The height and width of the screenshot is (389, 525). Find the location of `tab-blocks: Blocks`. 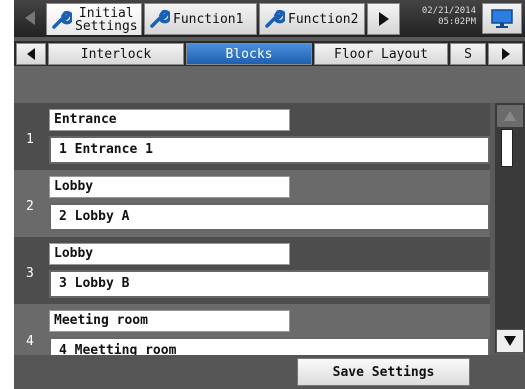

tab-blocks: Blocks is located at coordinates (249, 54).